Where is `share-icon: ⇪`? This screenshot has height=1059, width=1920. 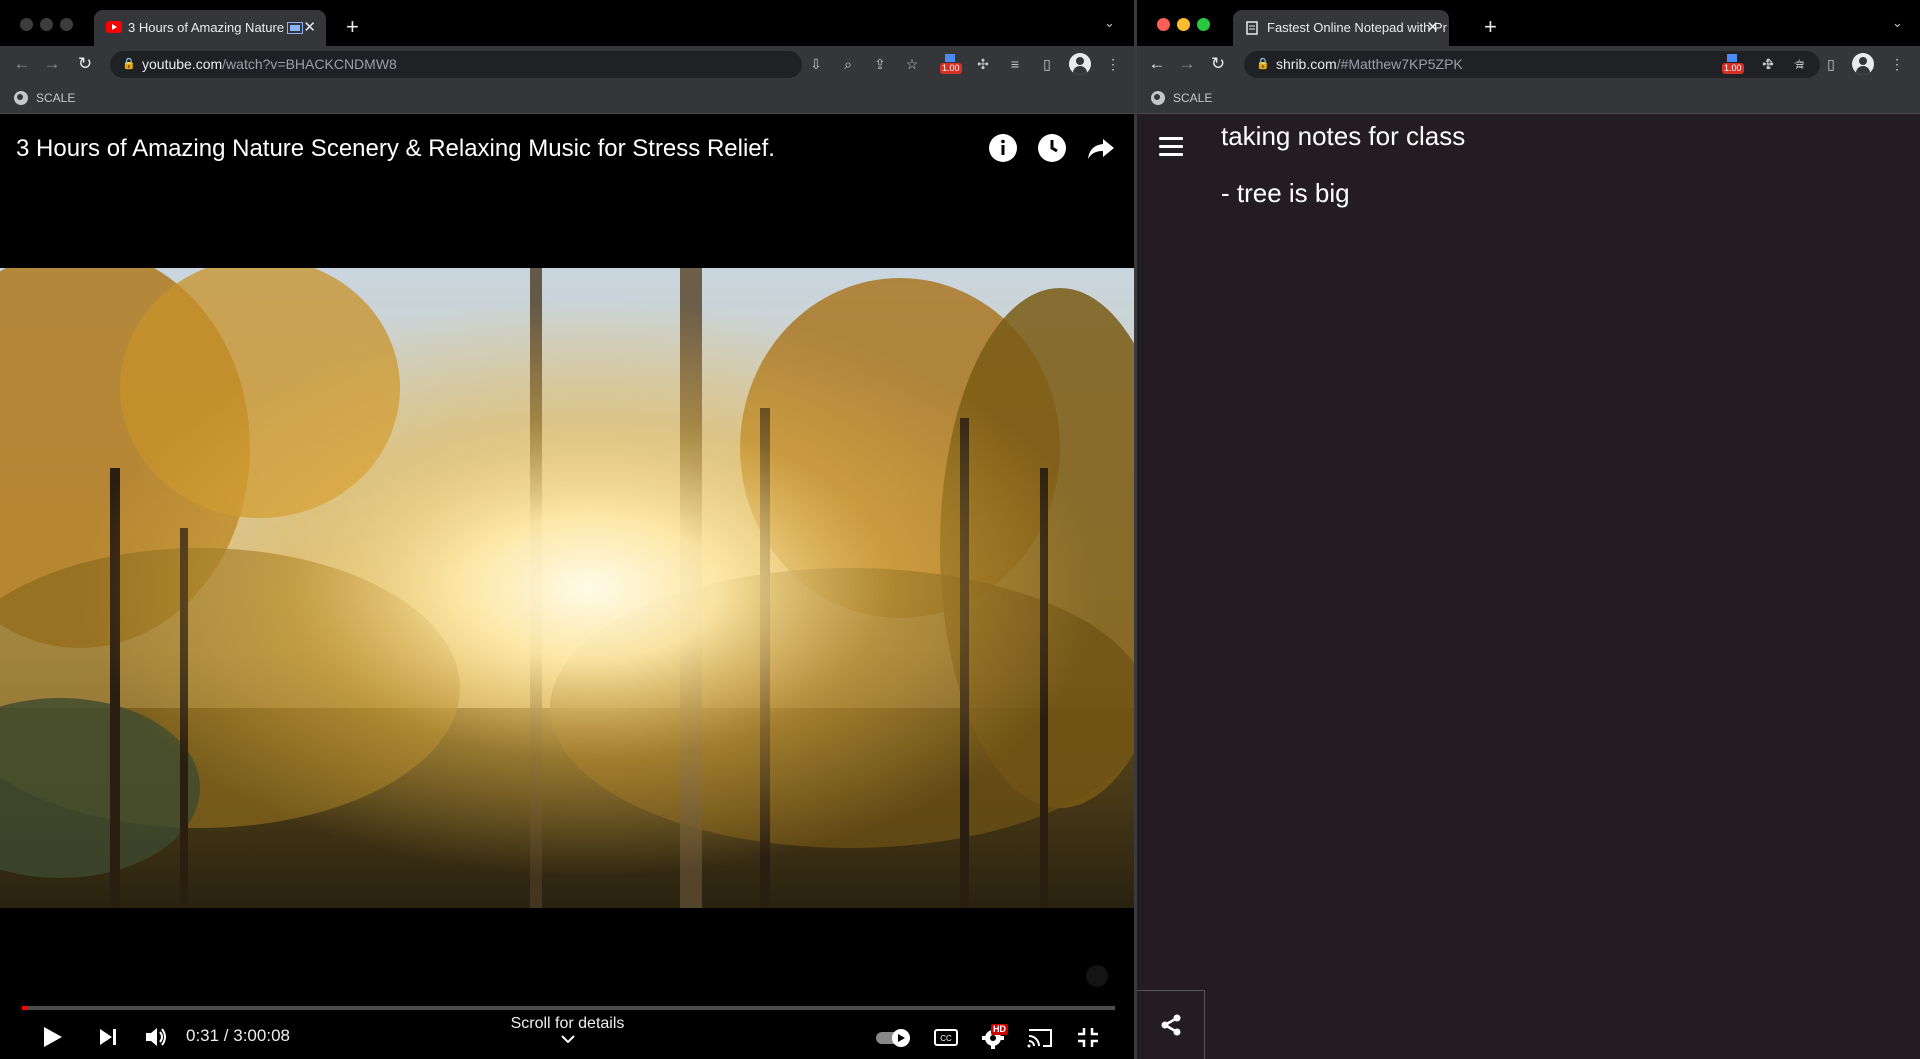
share-icon: ⇪ is located at coordinates (880, 64).